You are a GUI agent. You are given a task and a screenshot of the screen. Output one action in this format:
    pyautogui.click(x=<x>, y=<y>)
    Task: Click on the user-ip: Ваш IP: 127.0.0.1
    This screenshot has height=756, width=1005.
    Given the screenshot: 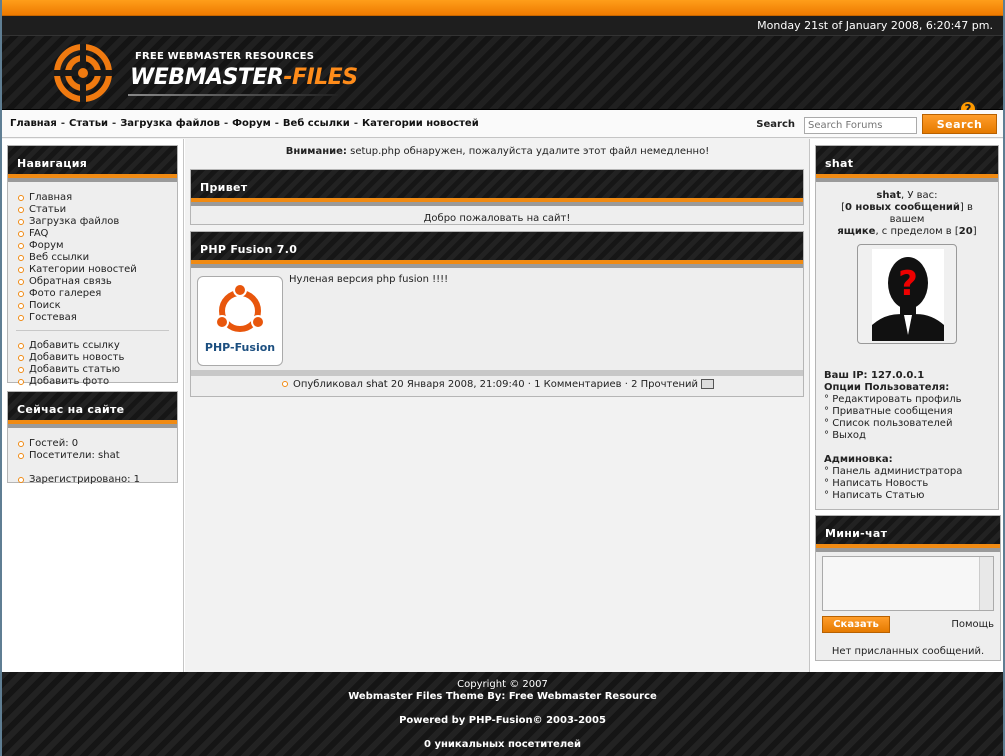 What is the action you would take?
    pyautogui.click(x=874, y=375)
    